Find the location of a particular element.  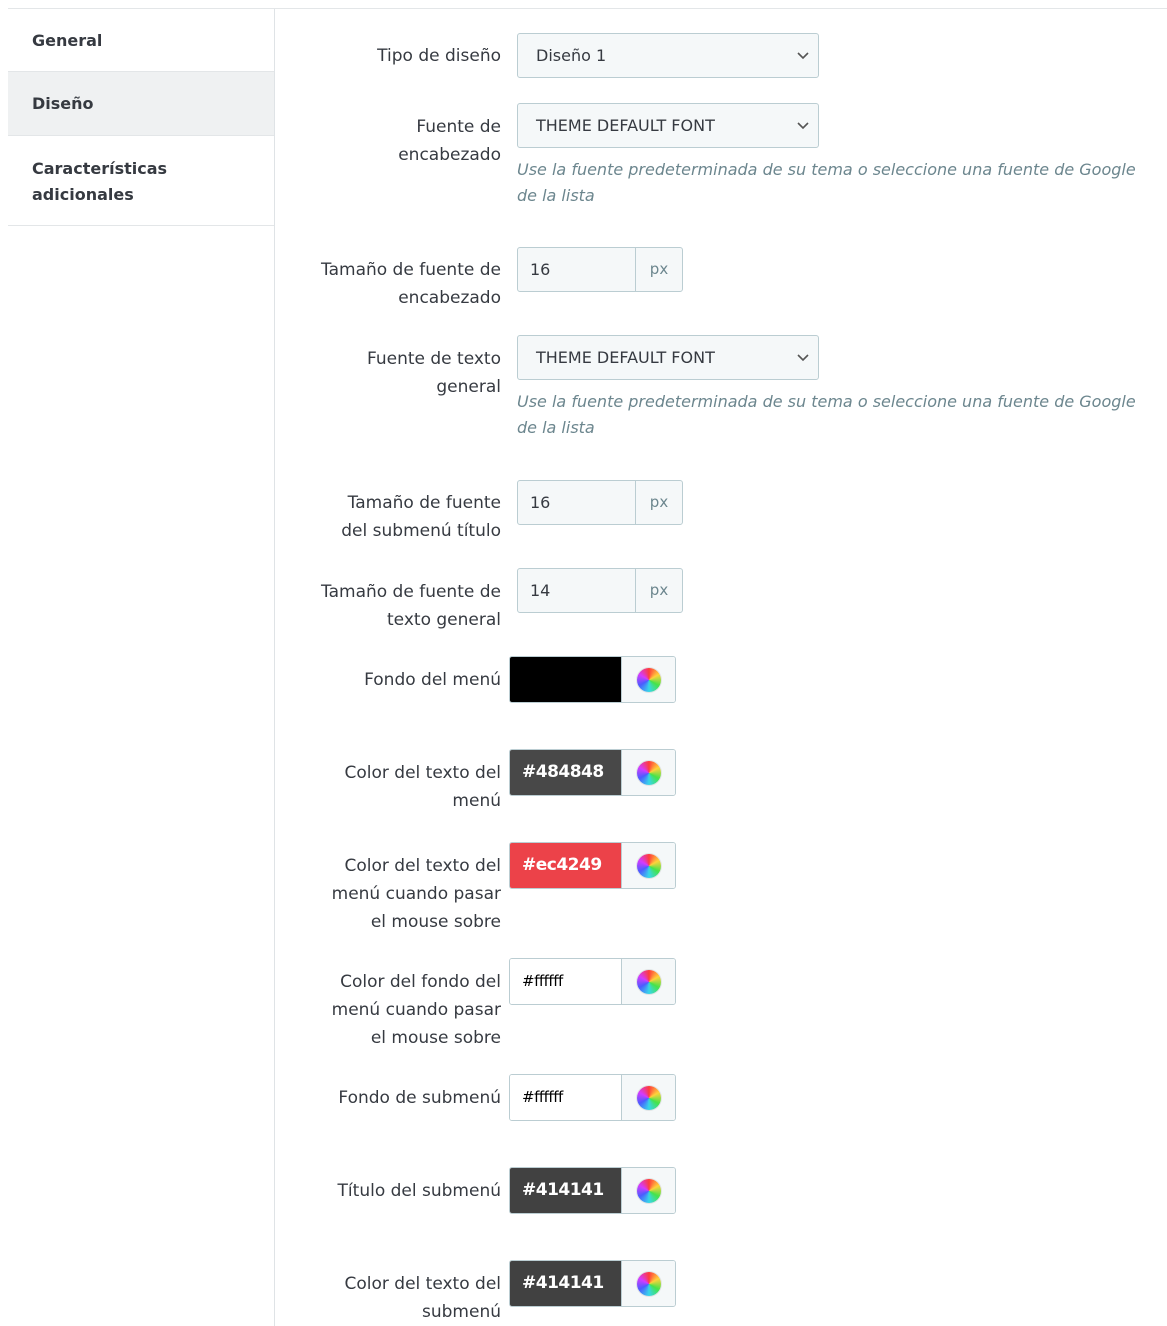

menu-text-hover-color-input: #ec4249 is located at coordinates (565, 865).